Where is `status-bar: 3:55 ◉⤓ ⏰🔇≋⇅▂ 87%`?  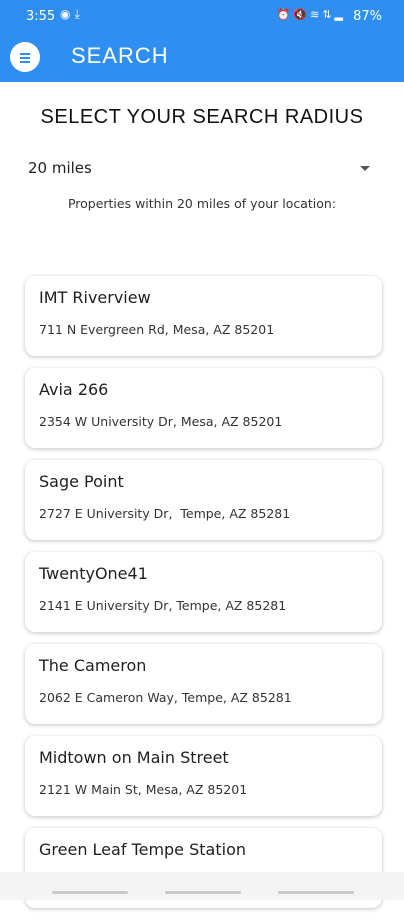 status-bar: 3:55 ◉⤓ ⏰🔇≋⇅▂ 87% is located at coordinates (202, 16).